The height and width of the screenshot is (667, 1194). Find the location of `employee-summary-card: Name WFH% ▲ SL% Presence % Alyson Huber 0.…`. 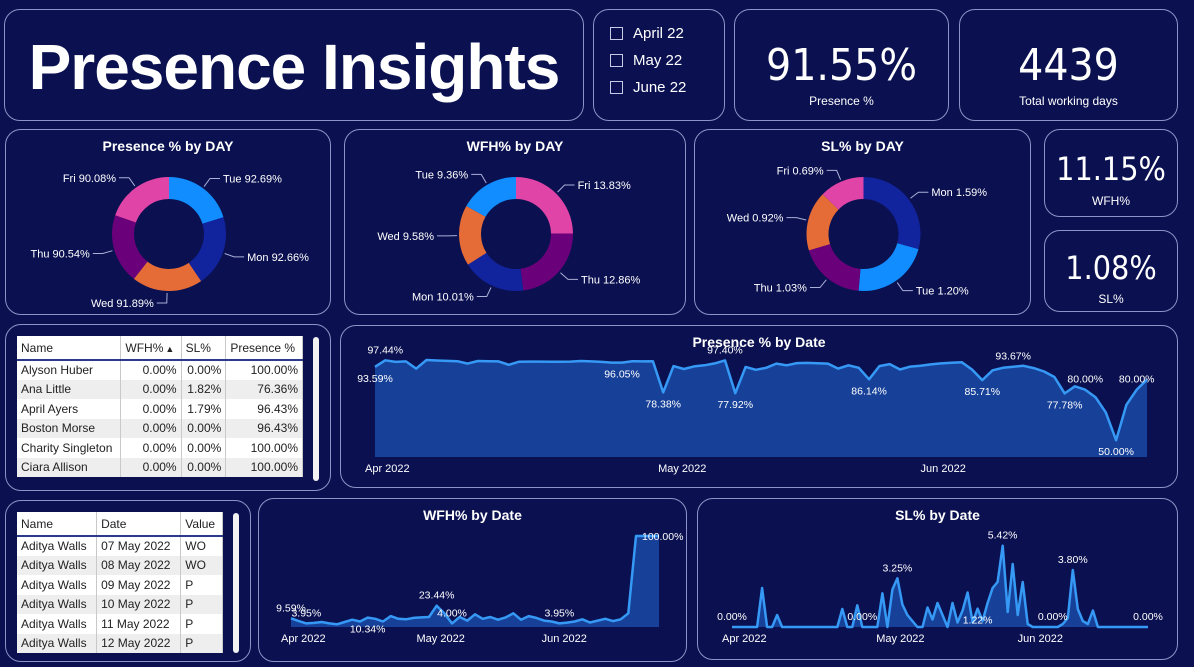

employee-summary-card: Name WFH% ▲ SL% Presence % Alyson Huber 0.… is located at coordinates (168, 407).